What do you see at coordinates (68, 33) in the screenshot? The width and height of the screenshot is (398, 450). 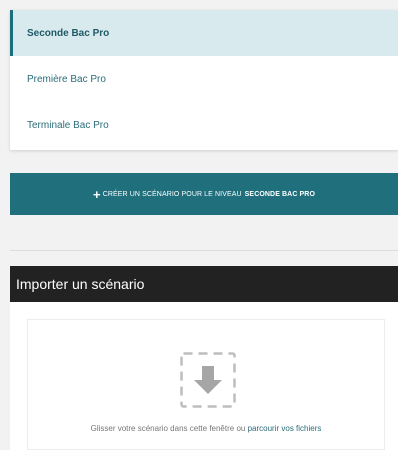 I see `level-item-label: Seconde Bac Pro` at bounding box center [68, 33].